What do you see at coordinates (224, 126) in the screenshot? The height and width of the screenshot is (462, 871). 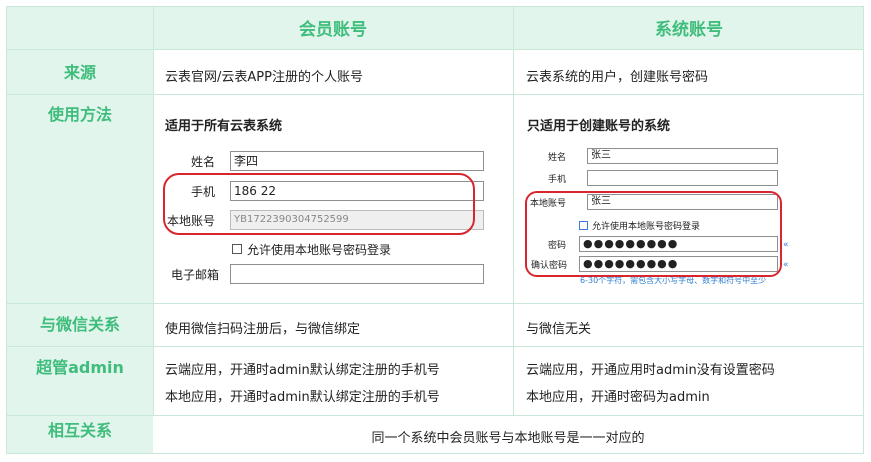 I see `member-usage-title: 适用于所有云表系统` at bounding box center [224, 126].